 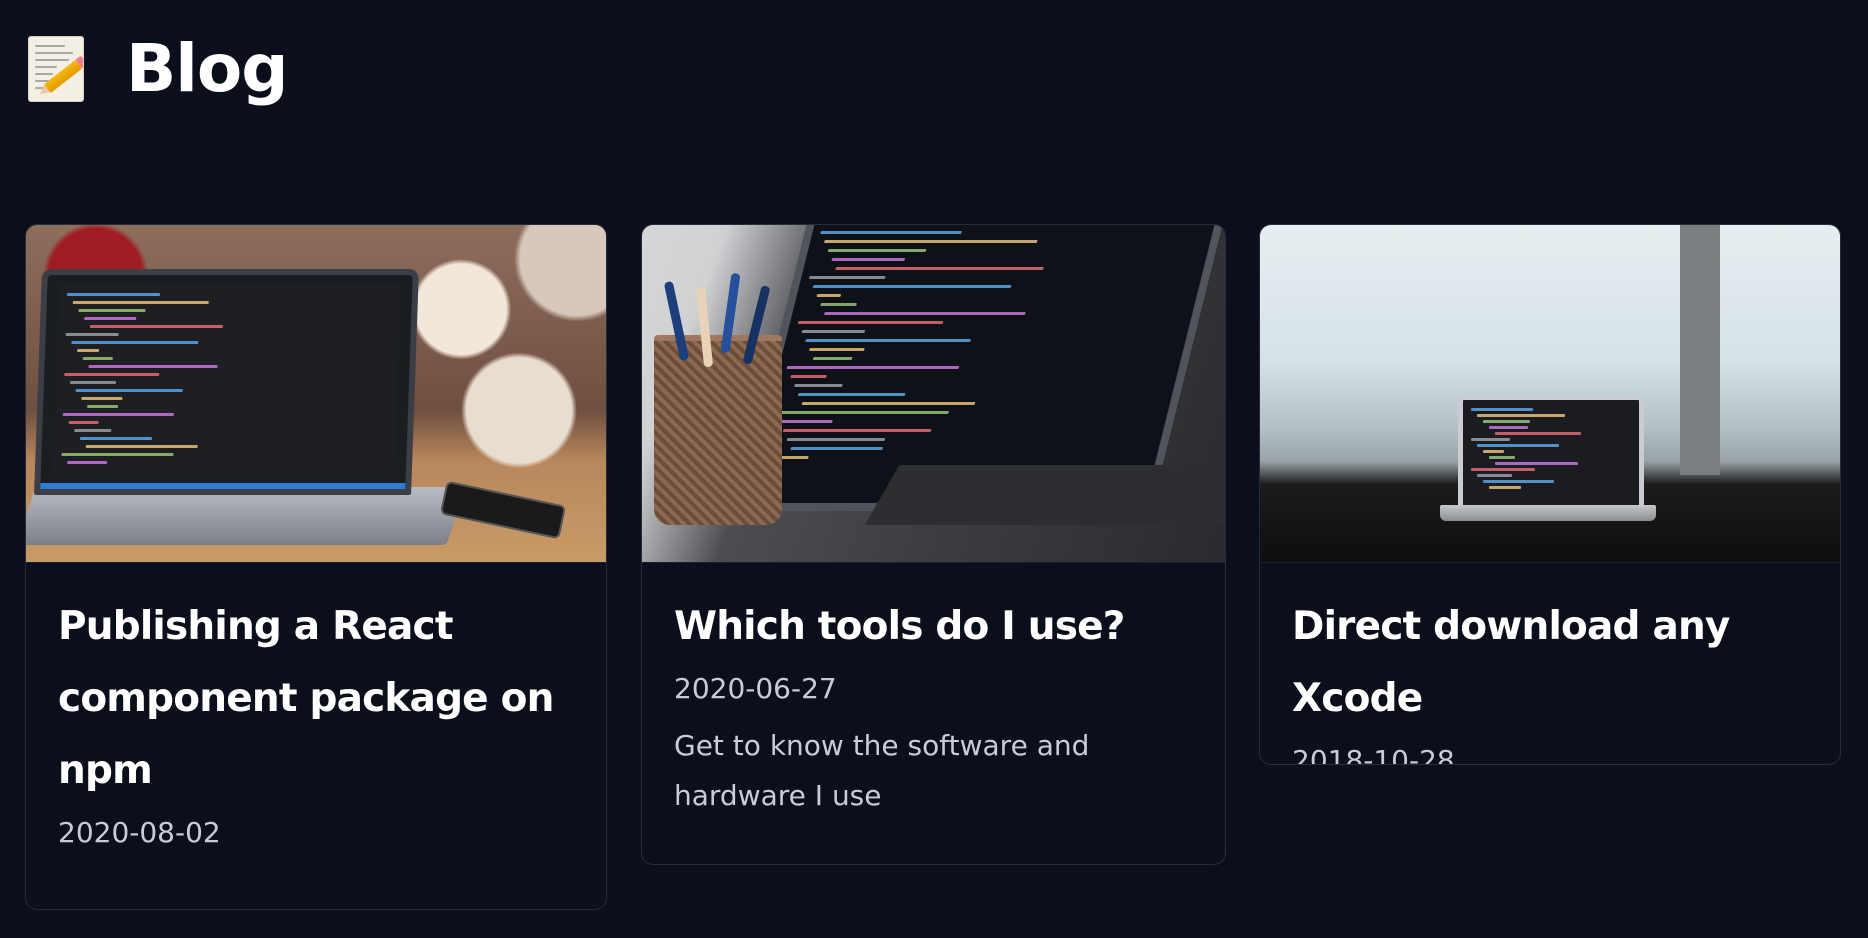 What do you see at coordinates (755, 688) in the screenshot?
I see `post-date: 2020-06-27` at bounding box center [755, 688].